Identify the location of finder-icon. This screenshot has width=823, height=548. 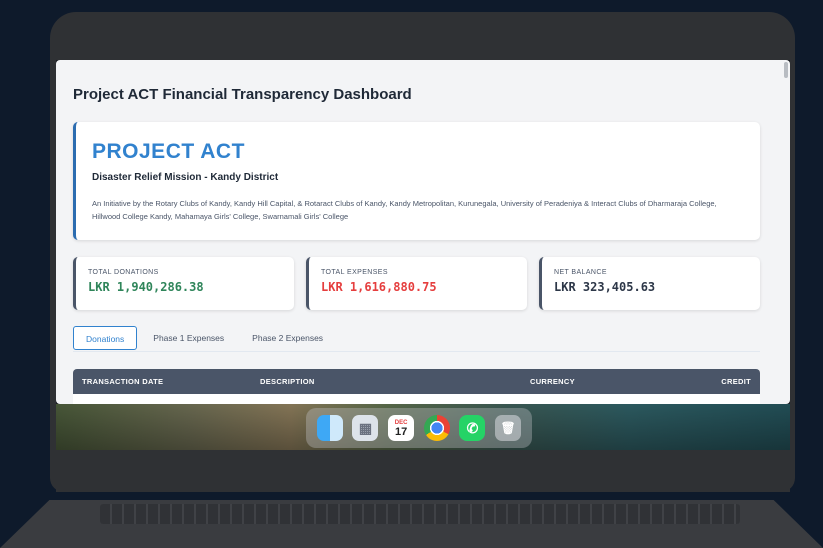
(329, 428).